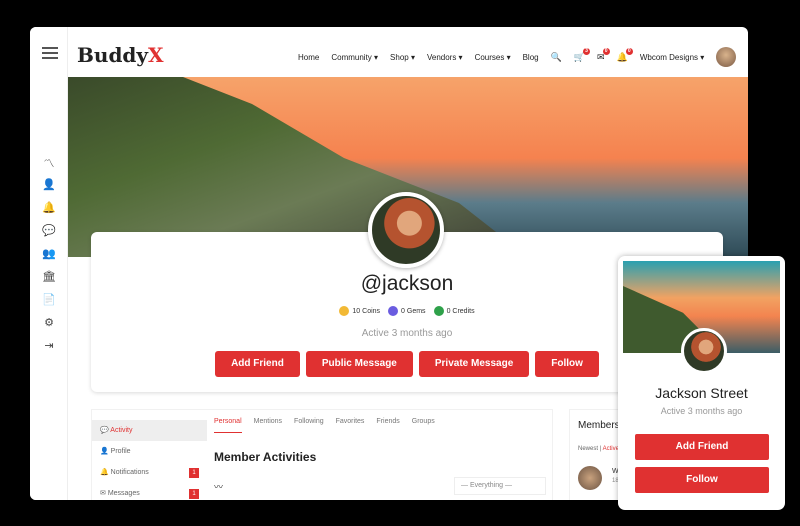  What do you see at coordinates (49, 254) in the screenshot?
I see `friends-icon: 👥` at bounding box center [49, 254].